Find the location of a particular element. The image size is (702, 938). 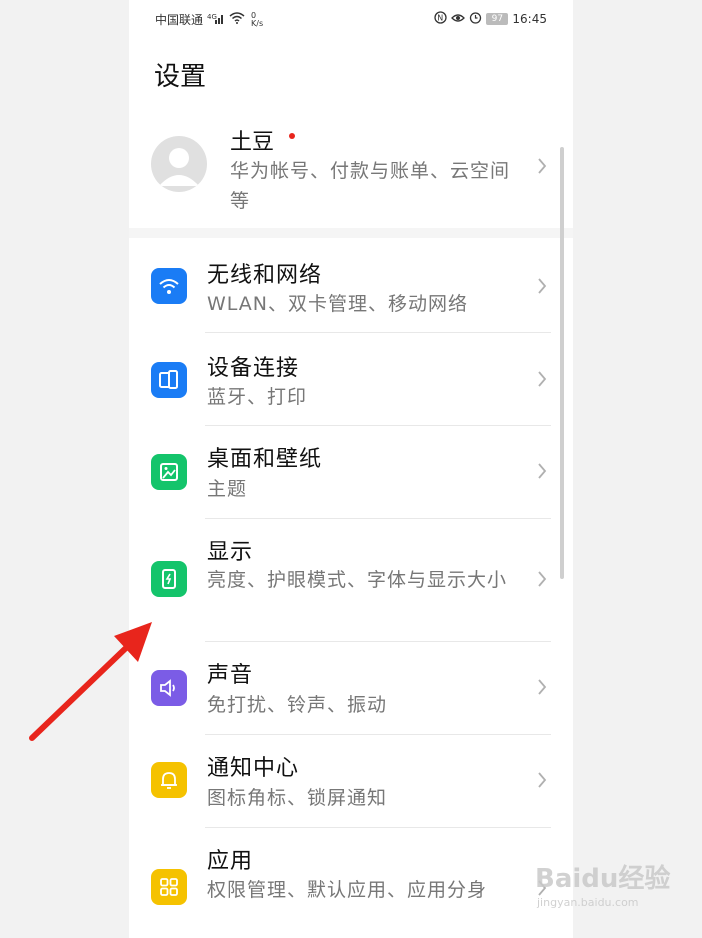

settings-item-subtitle: 权限管理、默认应用、应用分身 is located at coordinates (347, 890).